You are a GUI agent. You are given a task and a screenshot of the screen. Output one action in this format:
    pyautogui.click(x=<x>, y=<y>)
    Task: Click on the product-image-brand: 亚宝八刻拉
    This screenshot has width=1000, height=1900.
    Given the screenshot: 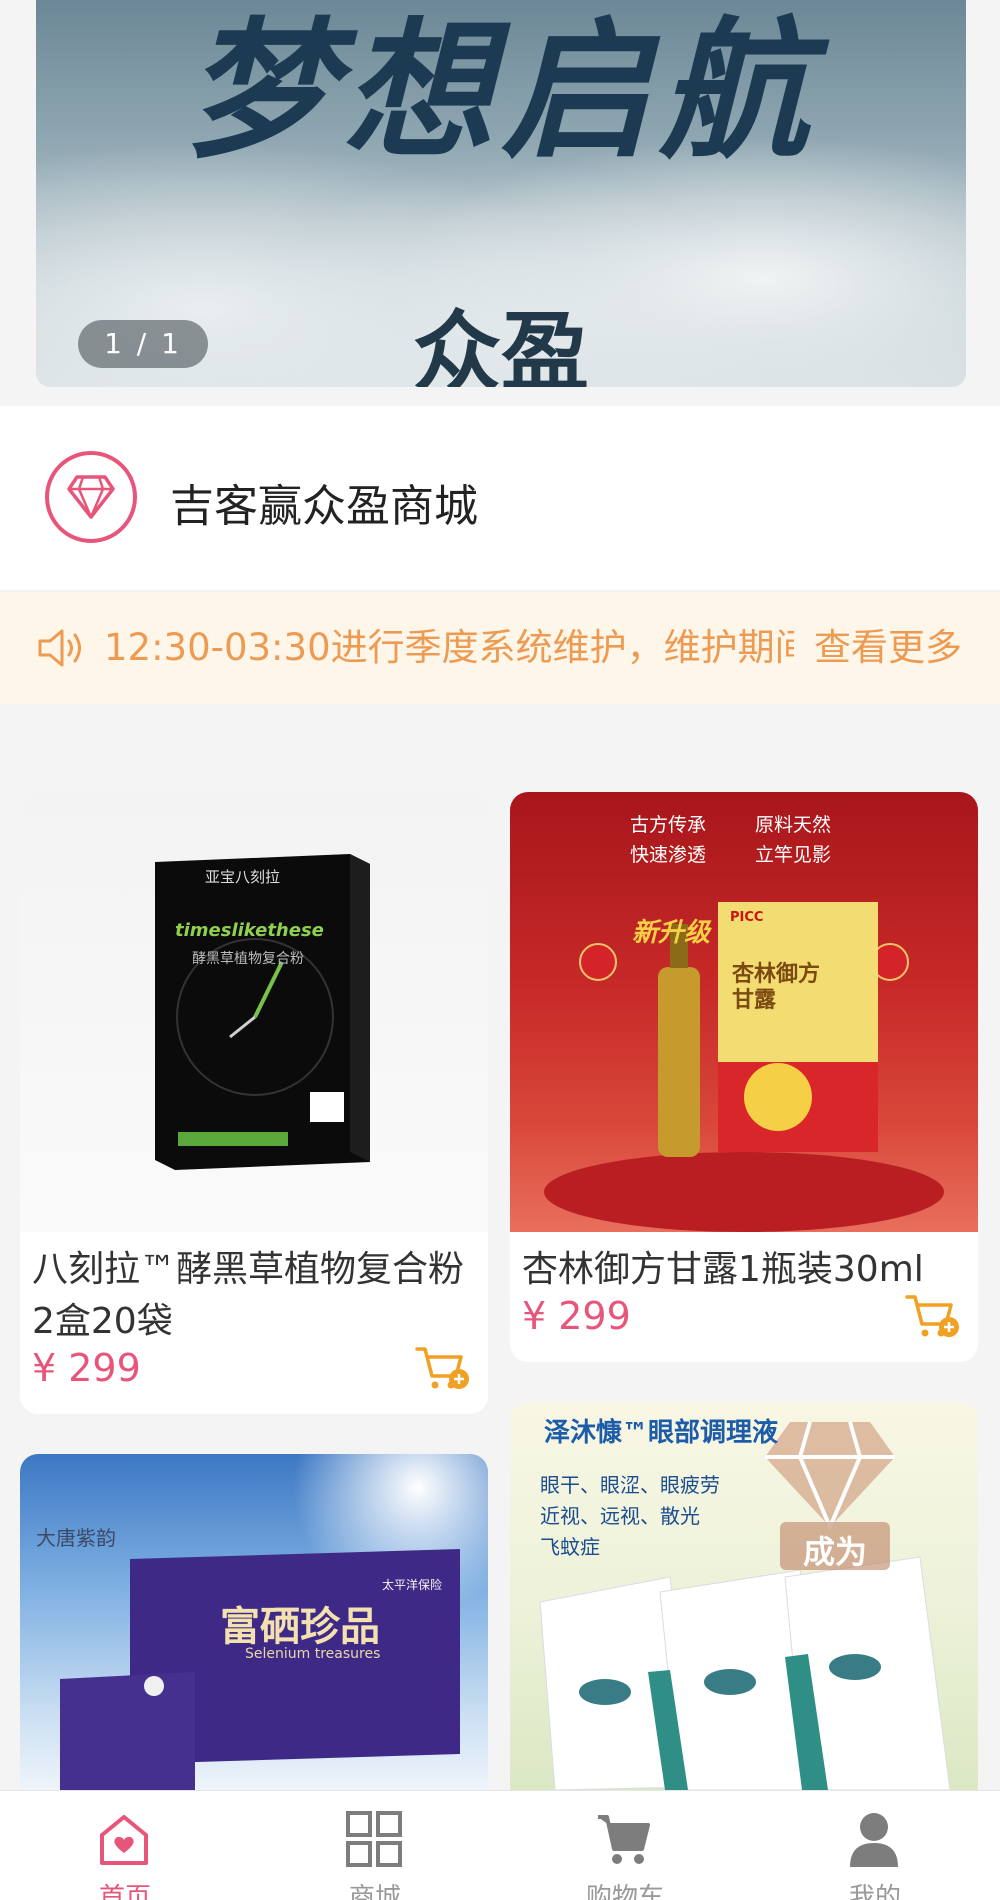 What is the action you would take?
    pyautogui.click(x=243, y=877)
    